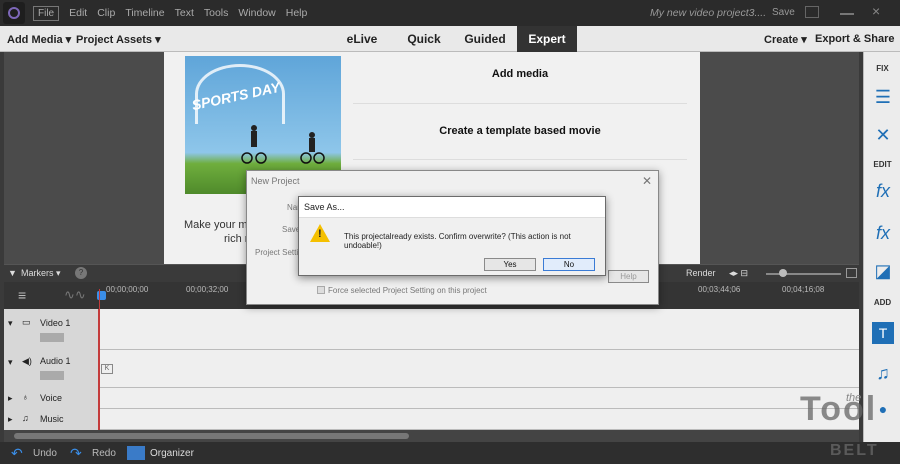  What do you see at coordinates (431, 369) in the screenshot?
I see `track-audio-1: K` at bounding box center [431, 369].